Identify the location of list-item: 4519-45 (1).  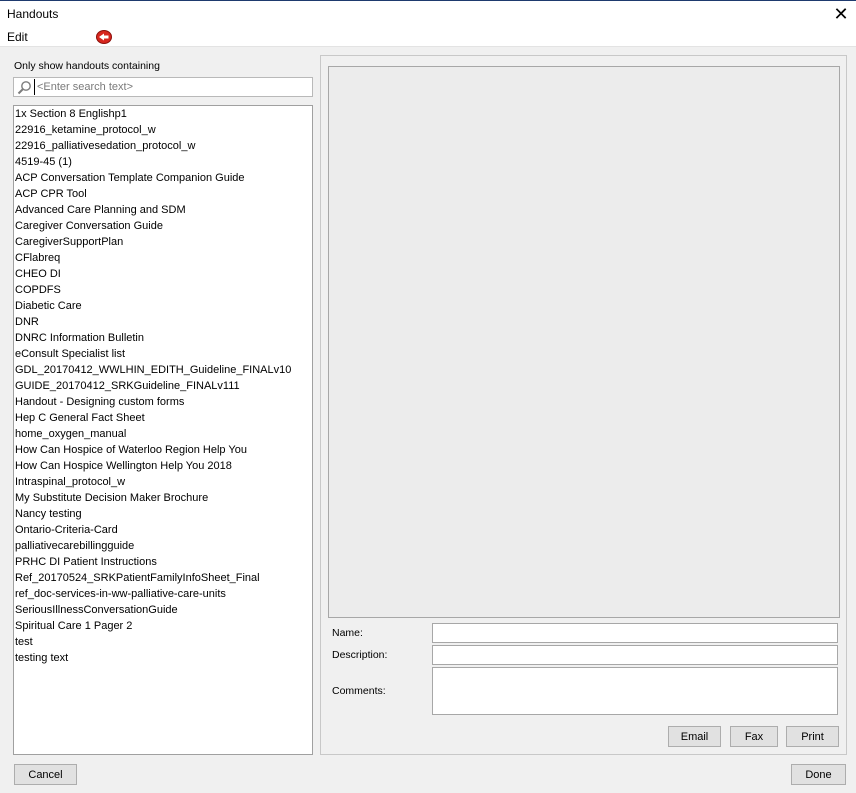
(163, 162).